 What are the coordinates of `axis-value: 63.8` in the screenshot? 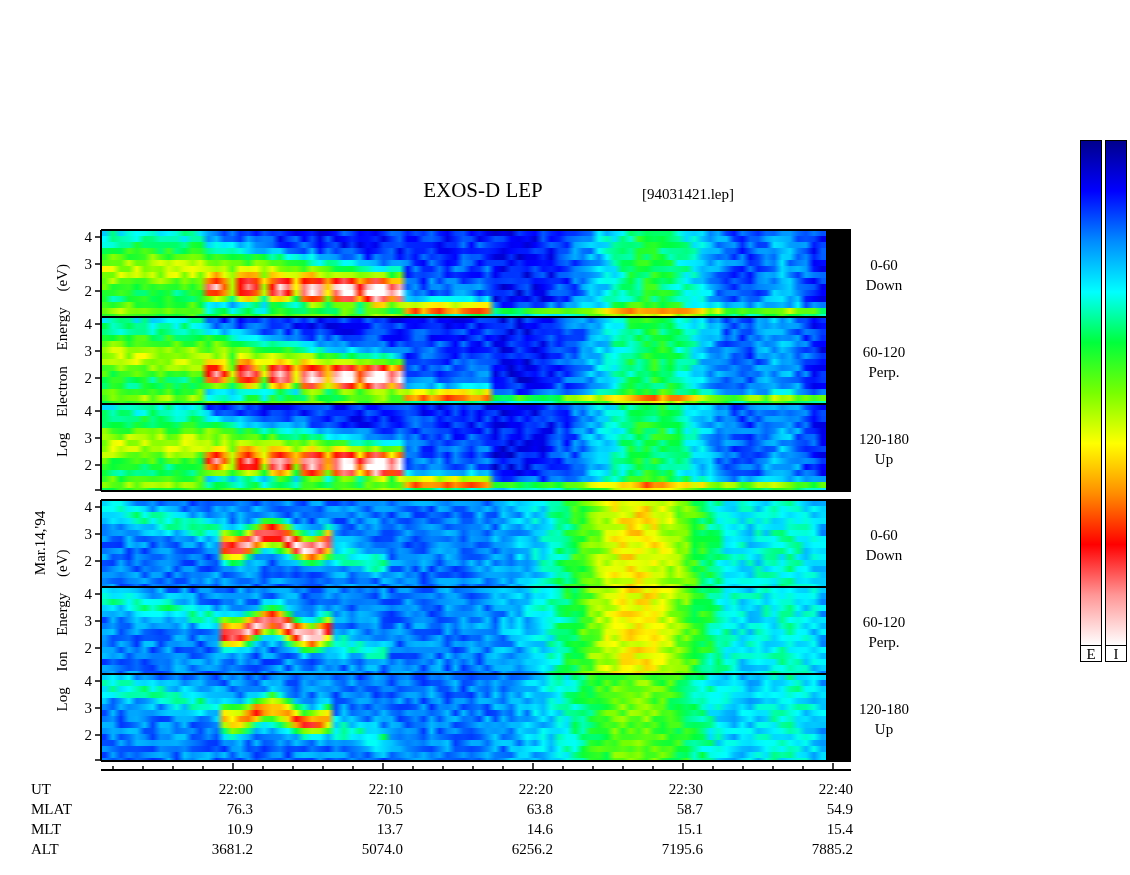 It's located at (539, 809).